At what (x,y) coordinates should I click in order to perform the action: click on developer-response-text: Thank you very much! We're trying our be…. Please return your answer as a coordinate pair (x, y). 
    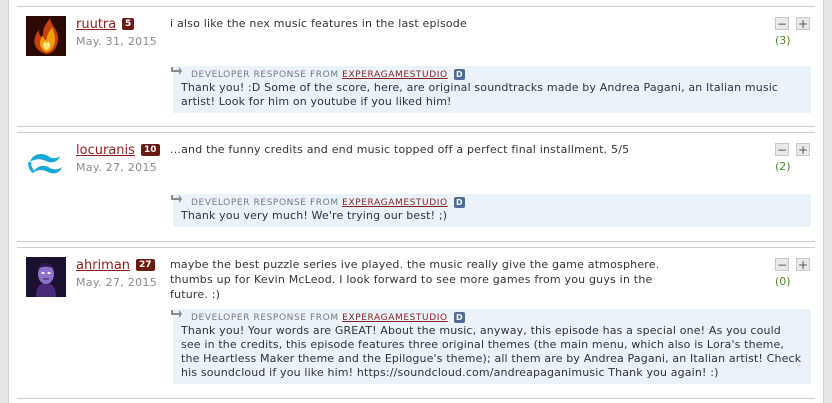
    Looking at the image, I should click on (314, 215).